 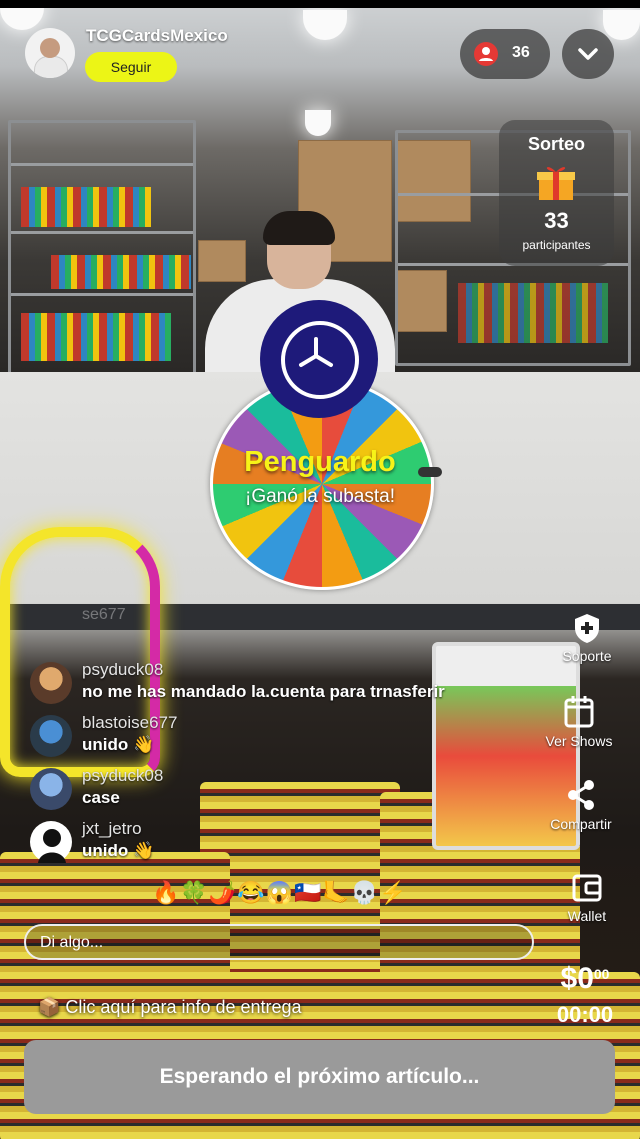 I want to click on chat-username: blastoise677, so click(x=129, y=723).